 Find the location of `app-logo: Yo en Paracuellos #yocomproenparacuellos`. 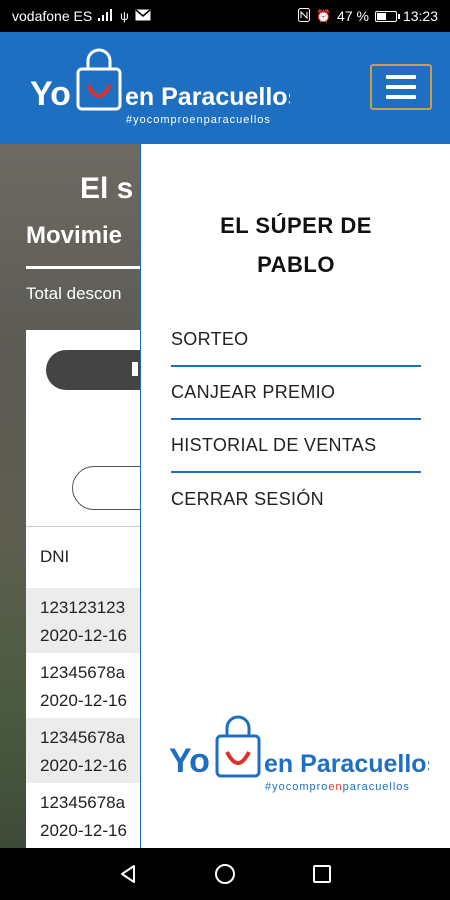

app-logo: Yo en Paracuellos #yocomproenparacuellos is located at coordinates (160, 87).